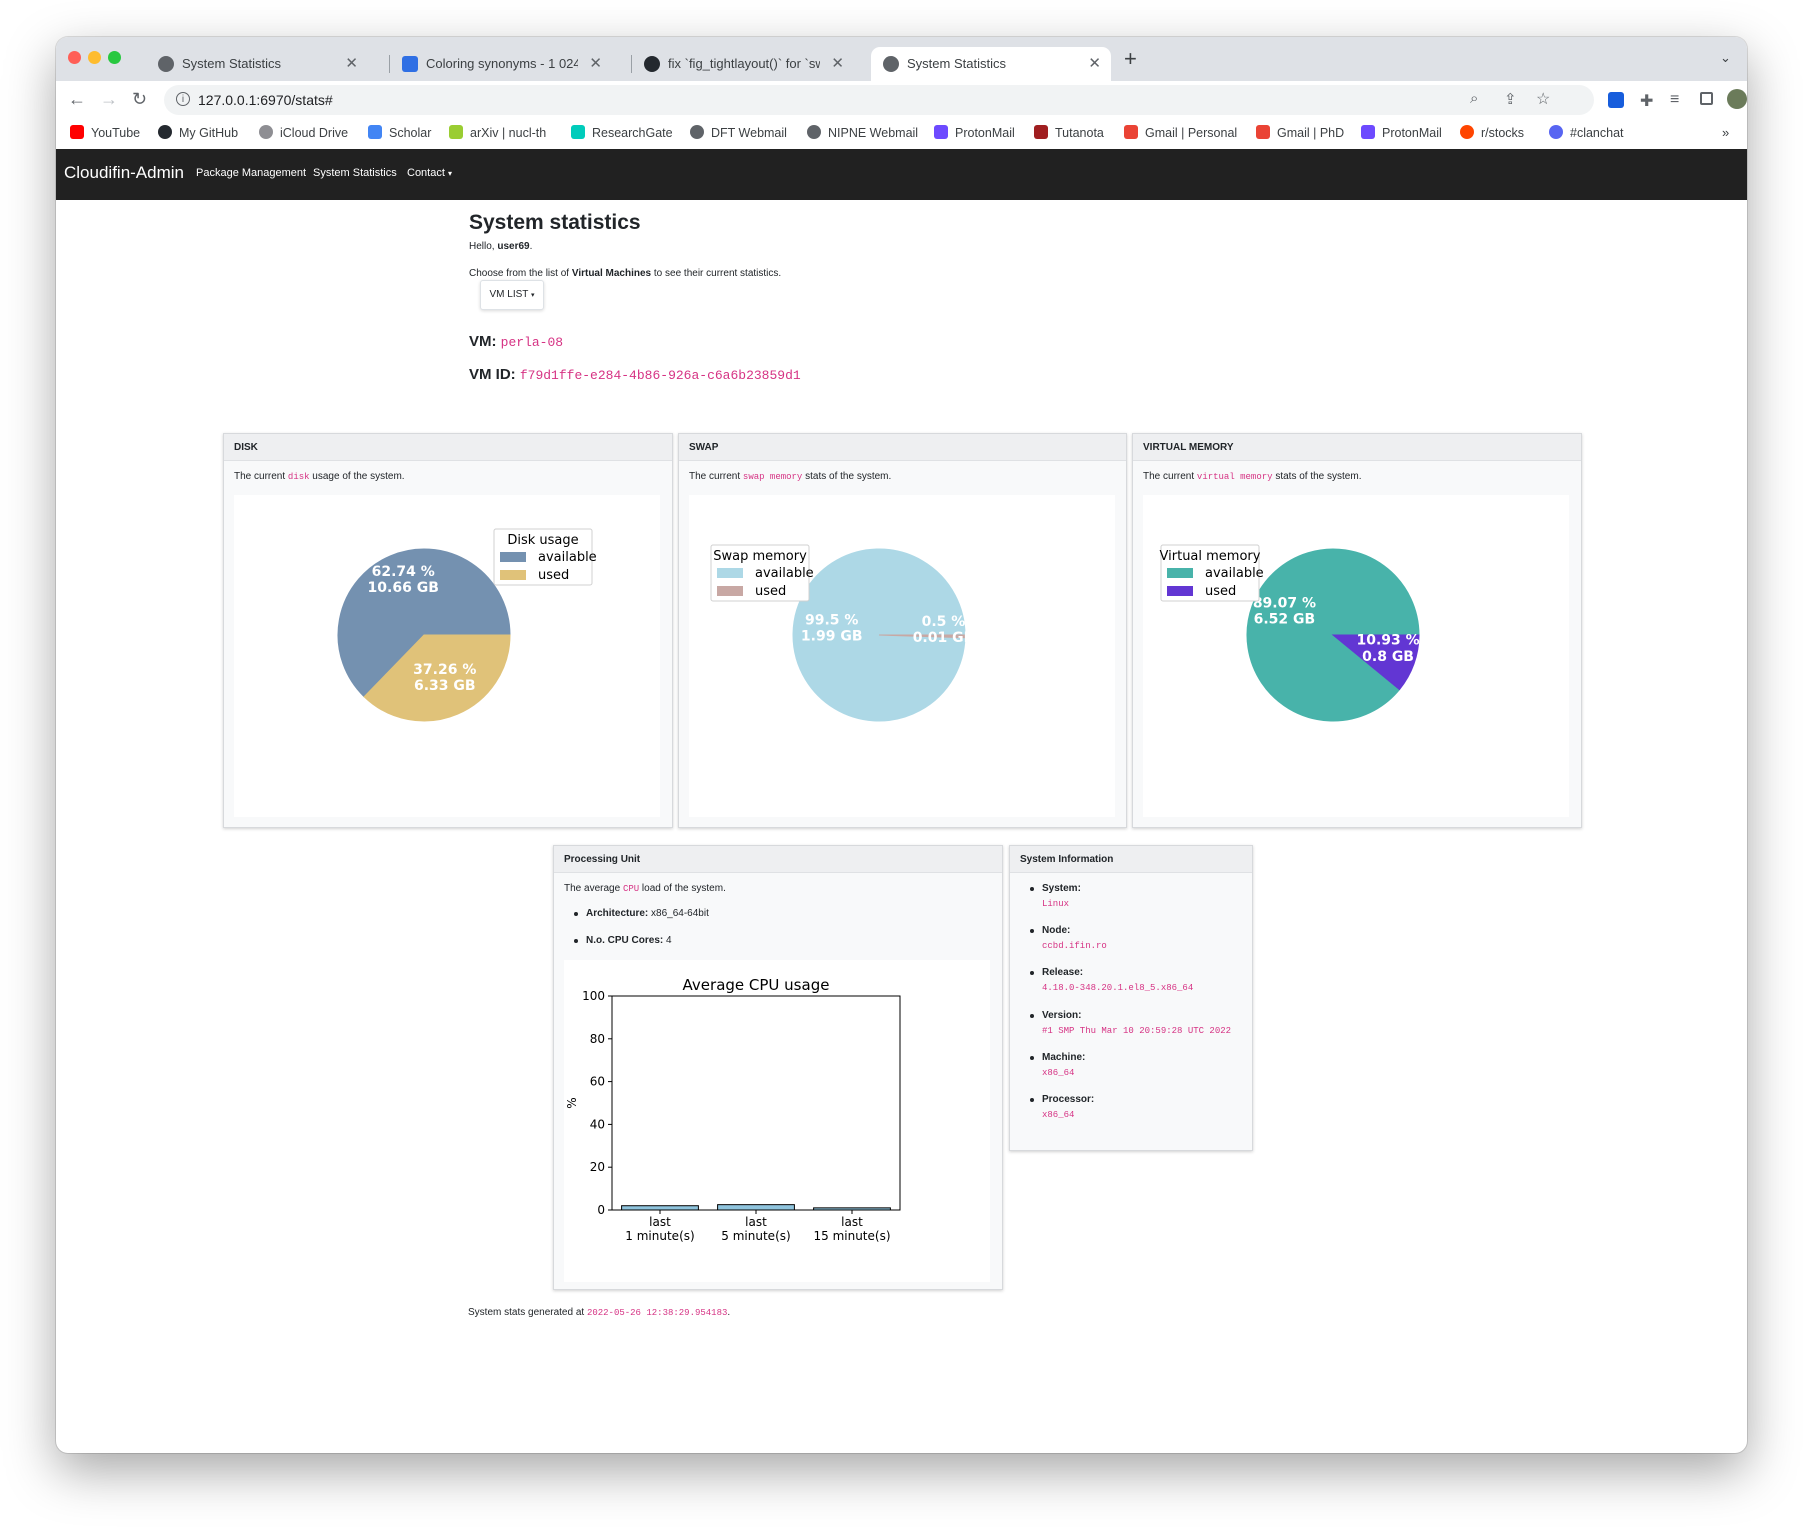 Image resolution: width=1803 pixels, height=1527 pixels. Describe the element at coordinates (1706, 98) in the screenshot. I see `side-panel-icon` at that location.